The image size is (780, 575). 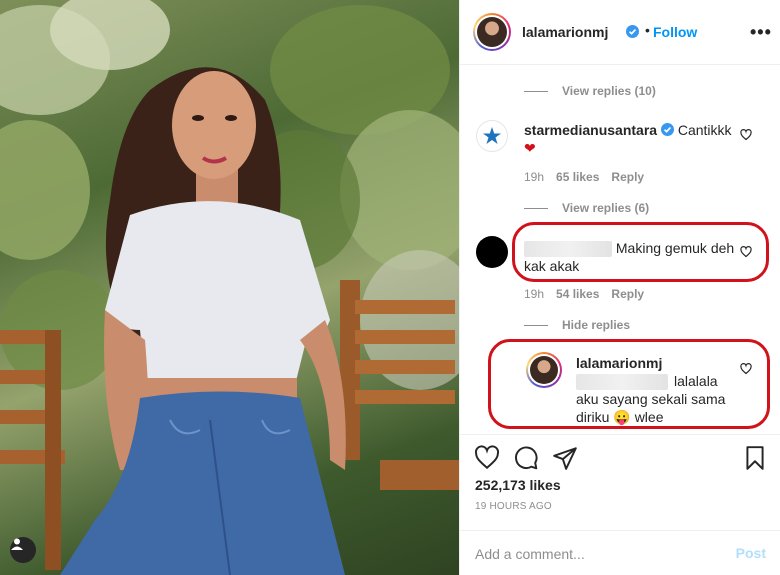 What do you see at coordinates (565, 458) in the screenshot?
I see `share-icon` at bounding box center [565, 458].